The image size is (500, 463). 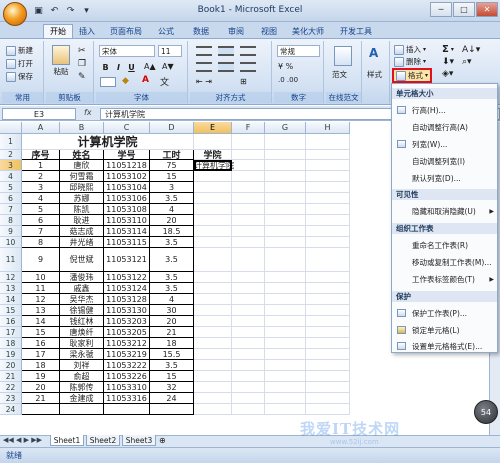 What do you see at coordinates (444, 330) in the screenshot?
I see `menu-lock-cell: 锁定单元格(L)` at bounding box center [444, 330].